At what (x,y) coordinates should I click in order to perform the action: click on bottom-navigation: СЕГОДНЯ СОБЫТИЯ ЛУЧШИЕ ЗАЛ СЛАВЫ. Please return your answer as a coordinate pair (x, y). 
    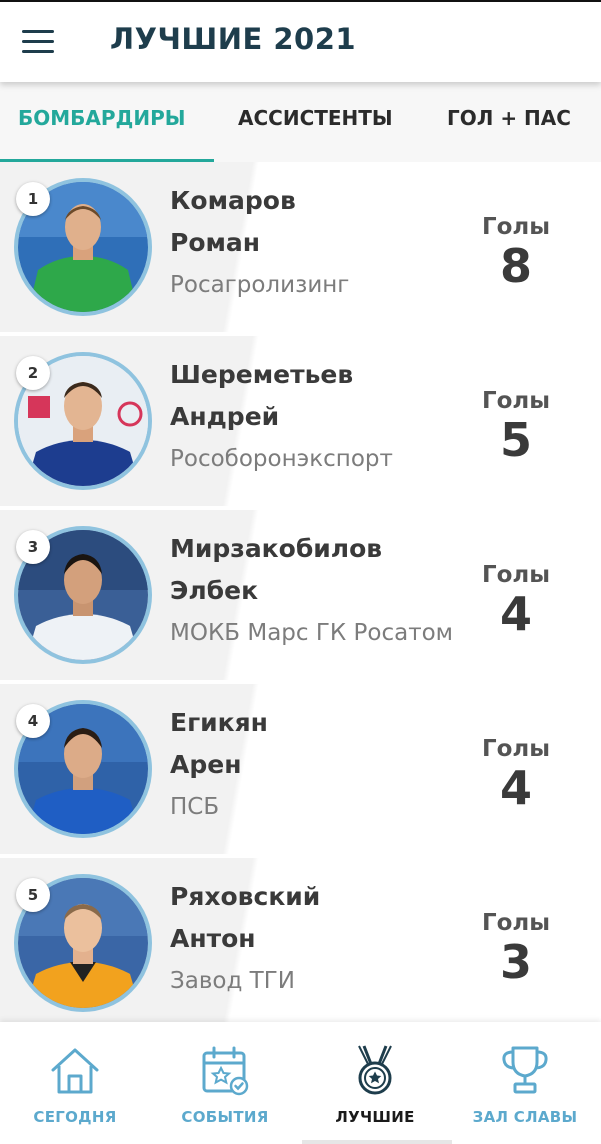
    Looking at the image, I should click on (300, 1083).